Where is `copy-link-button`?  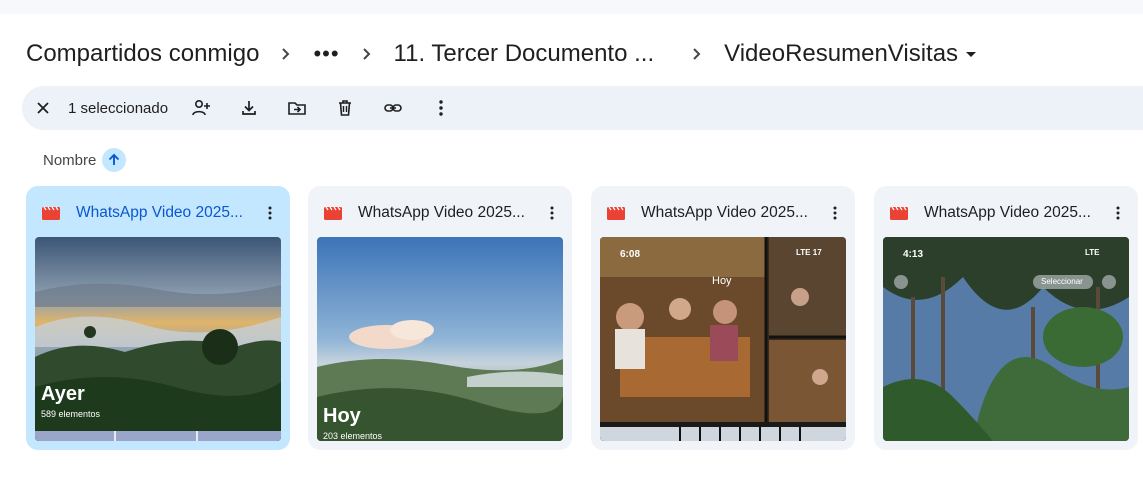
copy-link-button is located at coordinates (393, 108).